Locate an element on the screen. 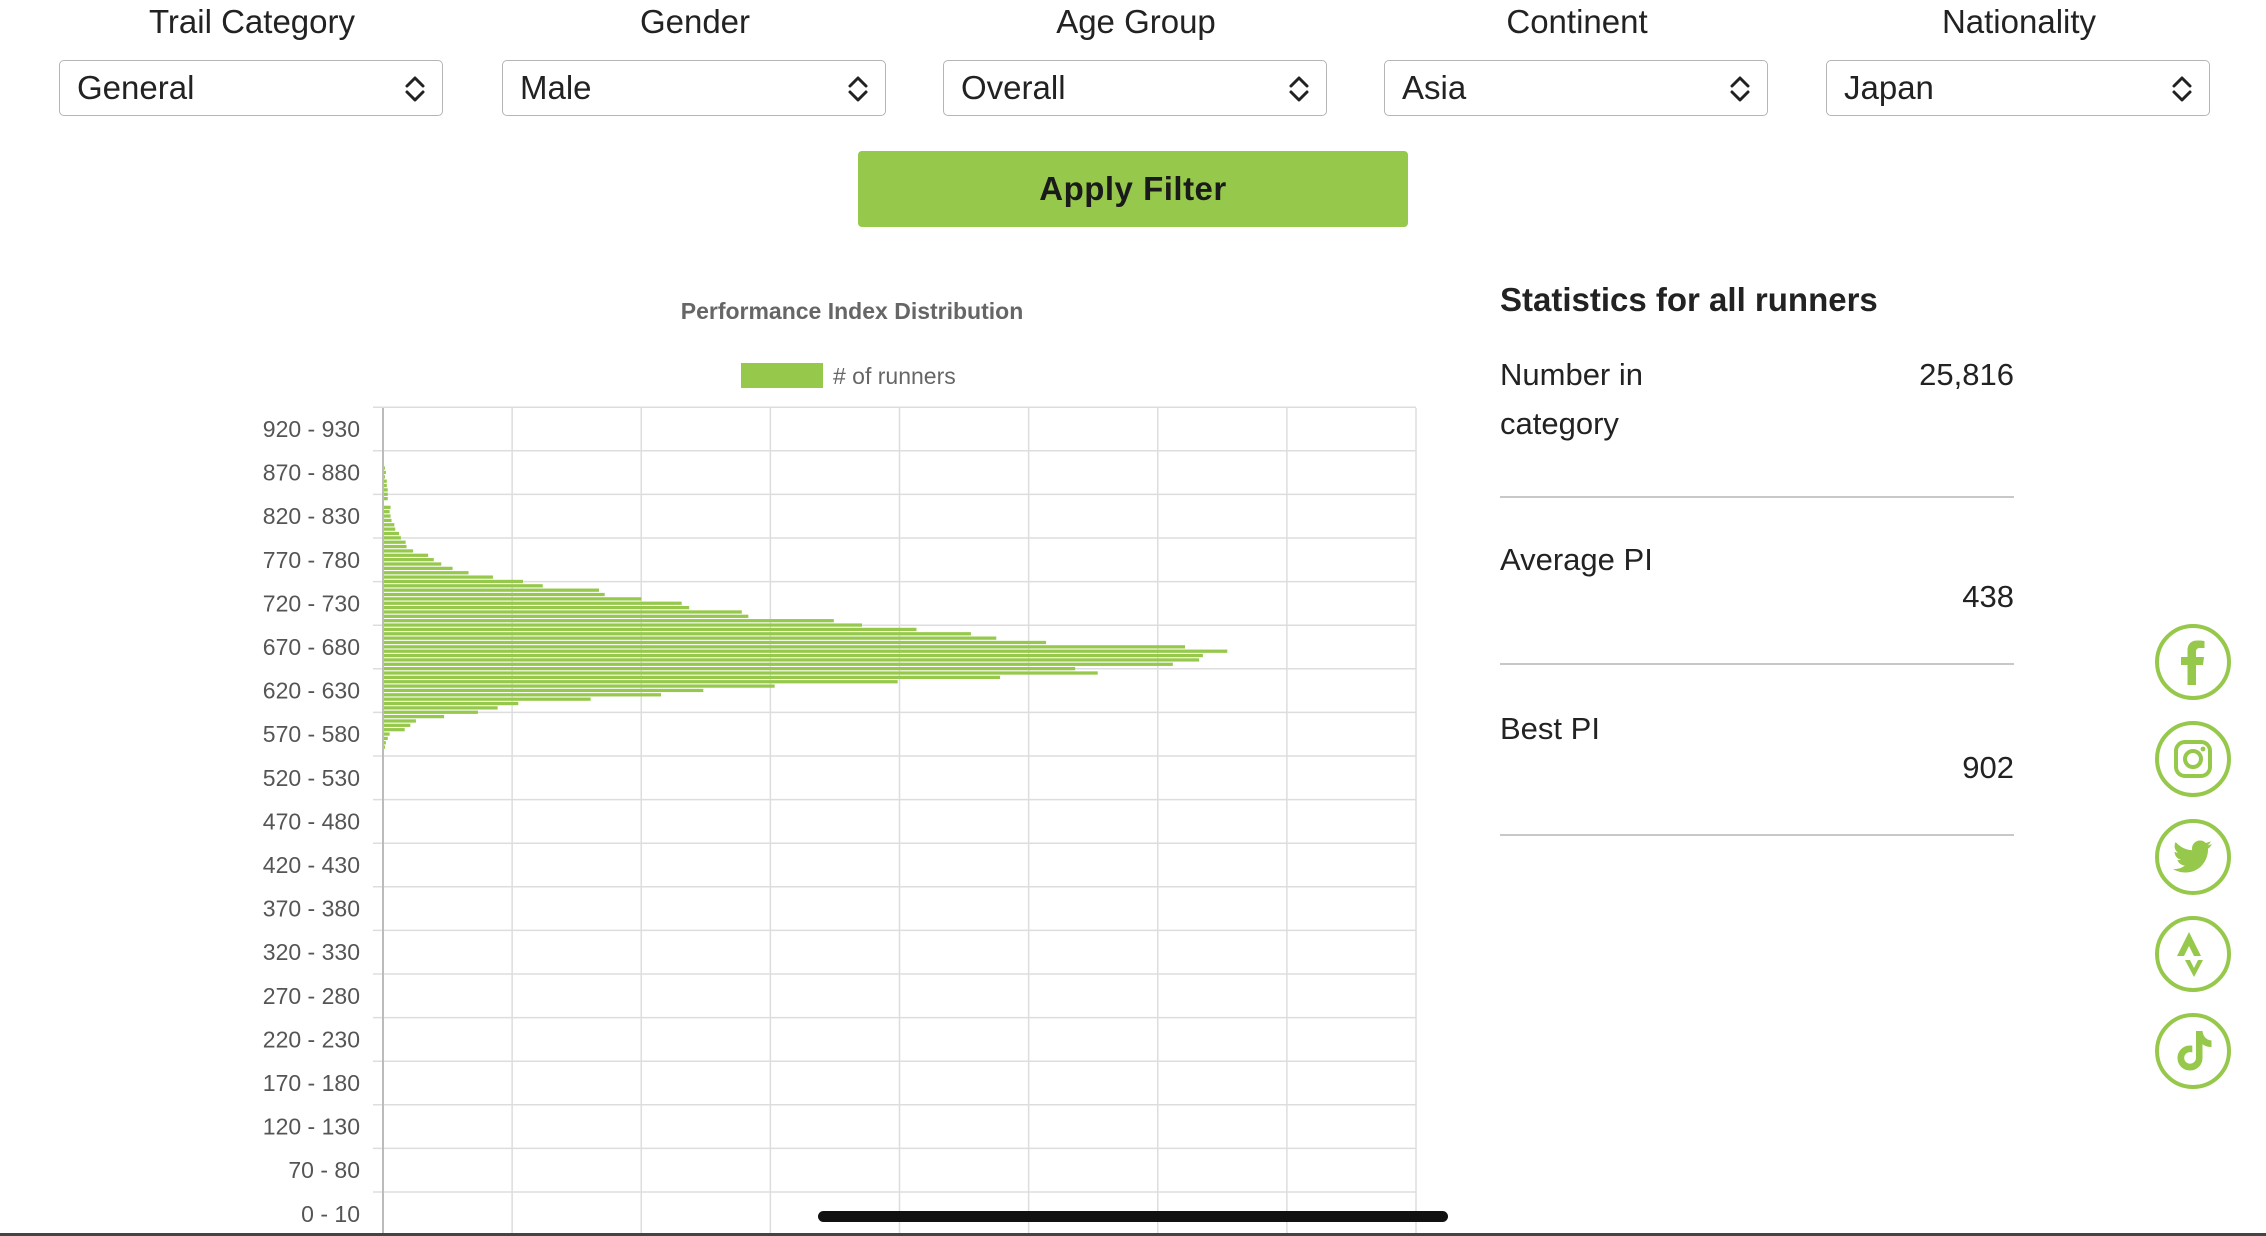  y-tick-label: 720 - 730 is located at coordinates (311, 603).